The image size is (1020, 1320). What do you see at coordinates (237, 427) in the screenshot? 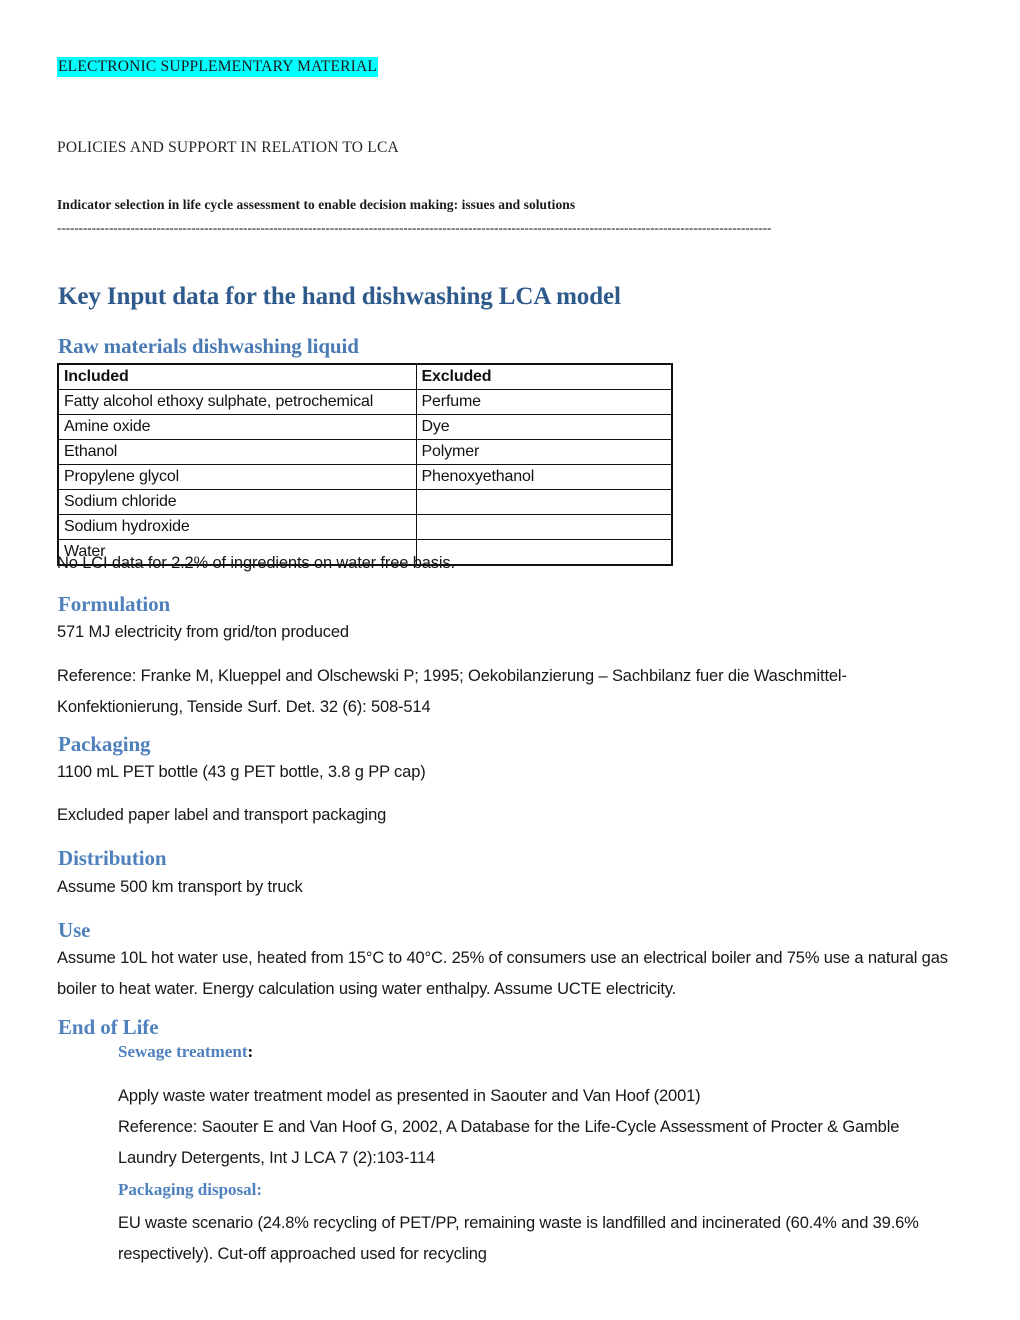
I see `cell-included: Amine oxide` at bounding box center [237, 427].